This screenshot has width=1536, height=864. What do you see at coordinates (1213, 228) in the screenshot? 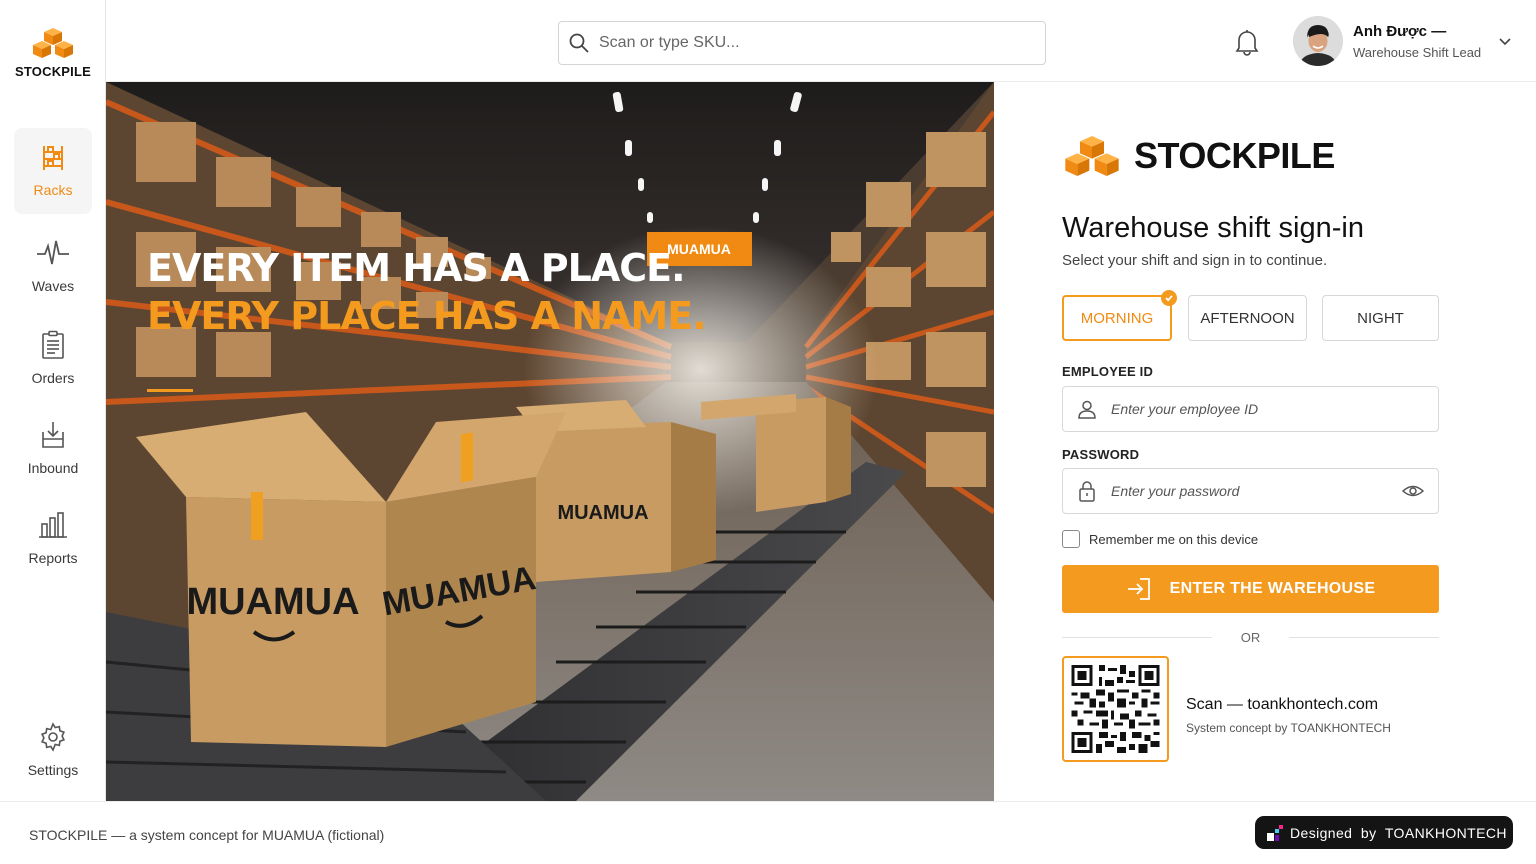
I see `page-title: Warehouse shift sign-in` at bounding box center [1213, 228].